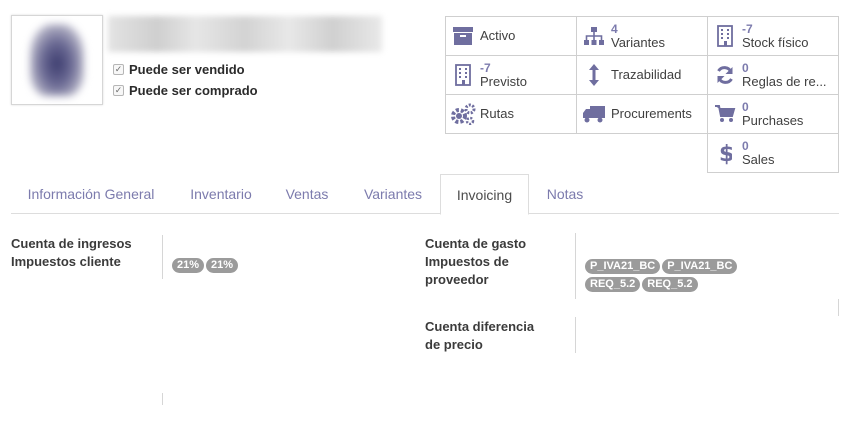 This screenshot has height=421, width=850. Describe the element at coordinates (463, 114) in the screenshot. I see `cogs-icon` at that location.